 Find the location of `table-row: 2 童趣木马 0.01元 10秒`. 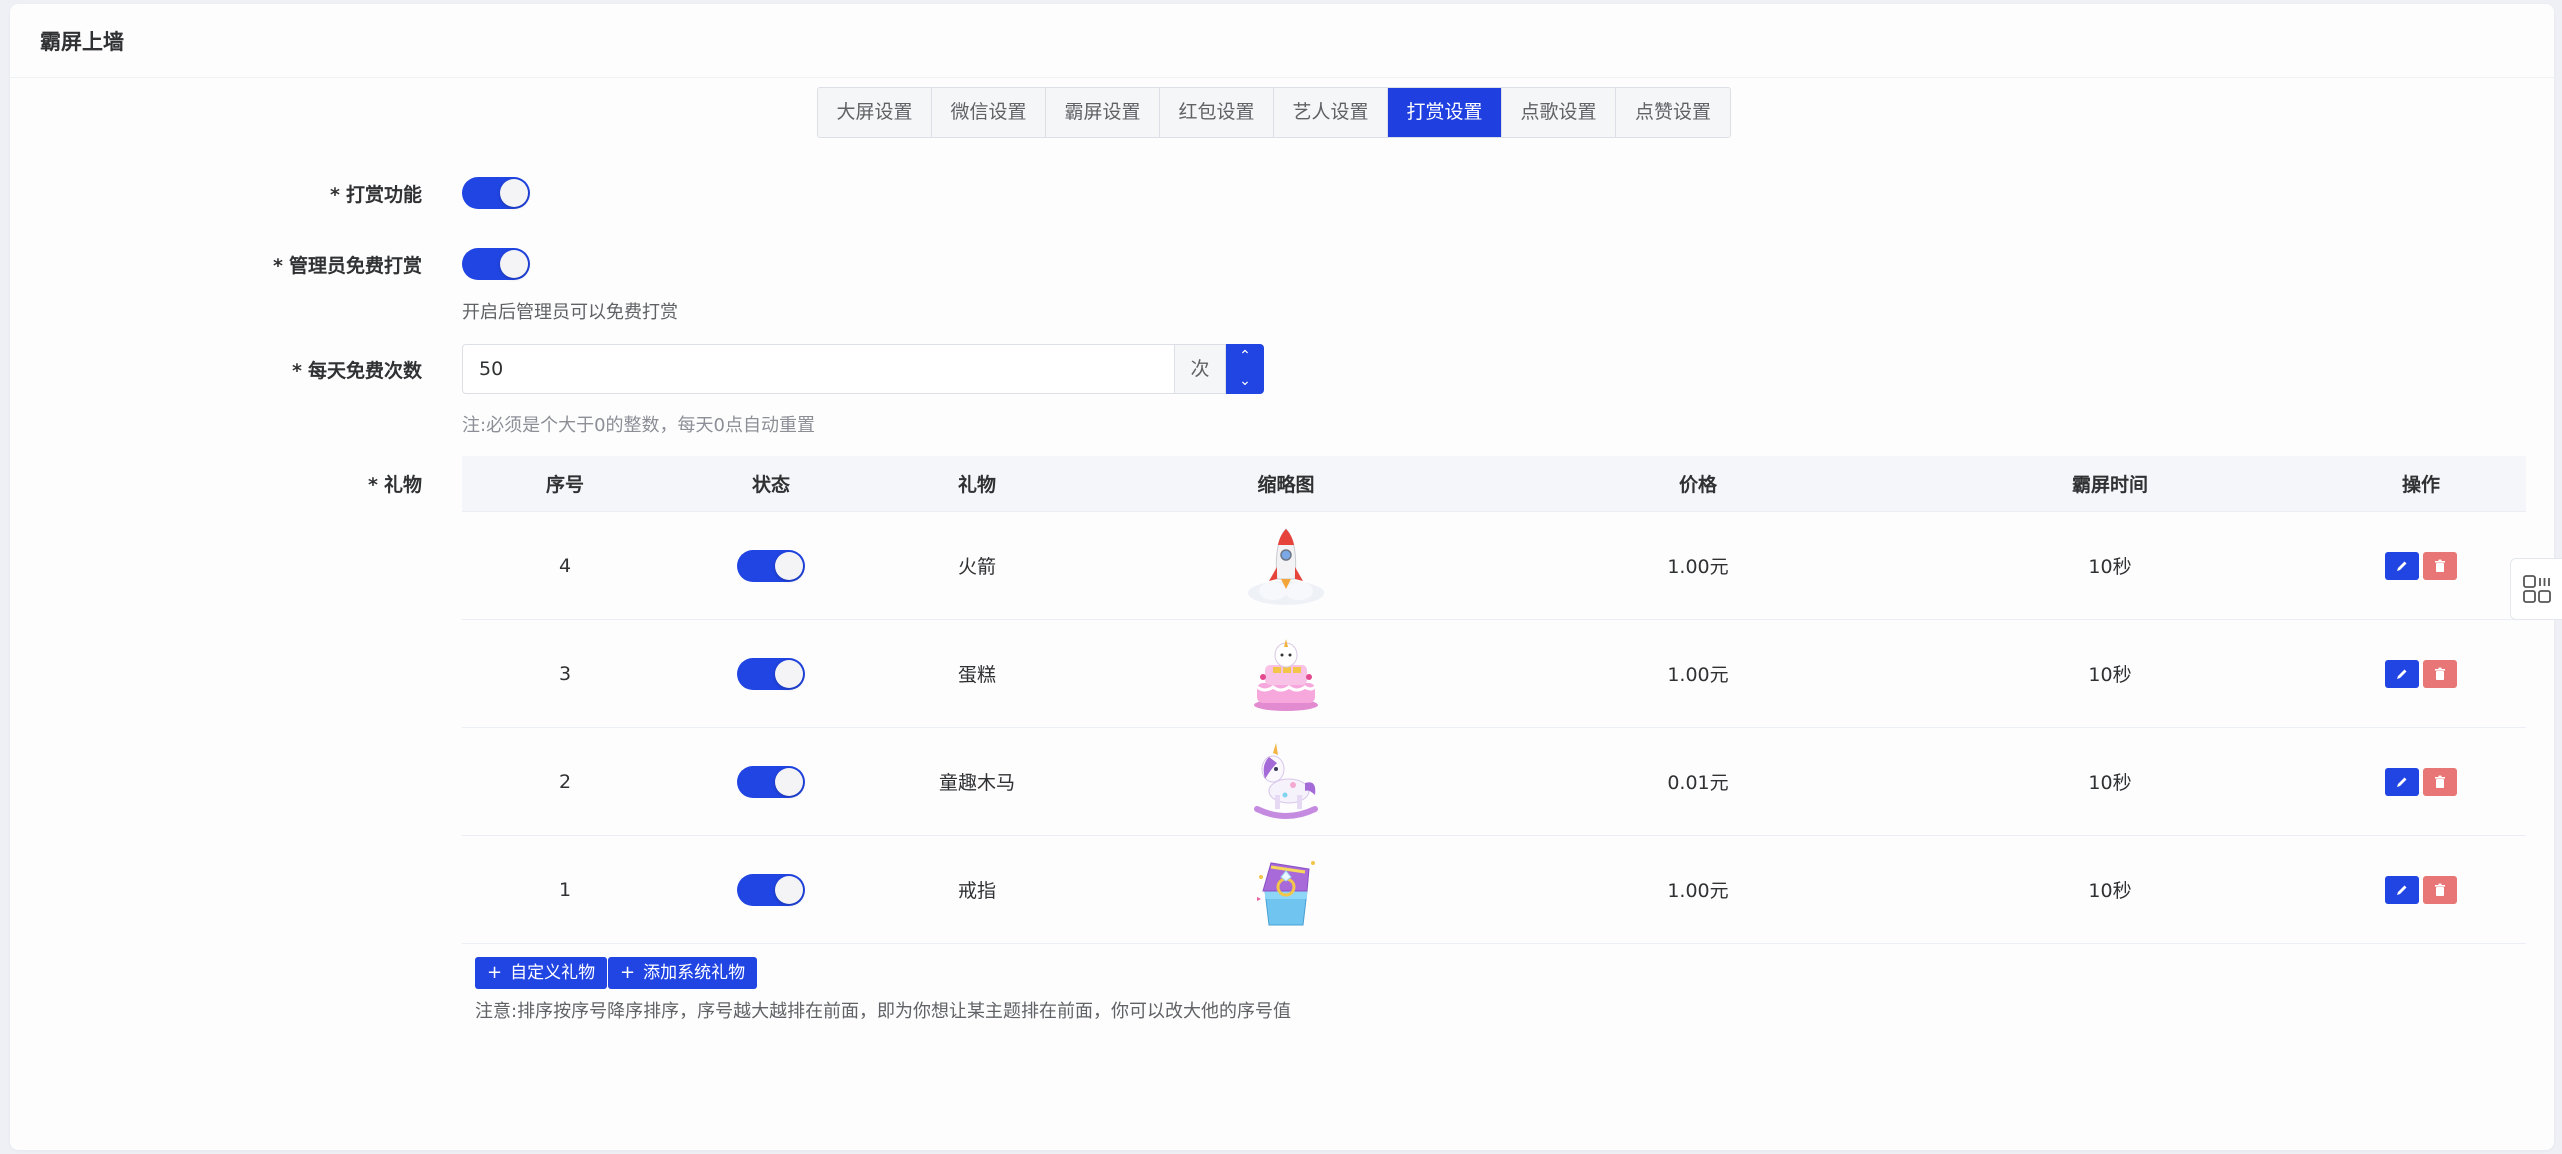

table-row: 2 童趣木马 0.01元 10秒 is located at coordinates (1494, 782).